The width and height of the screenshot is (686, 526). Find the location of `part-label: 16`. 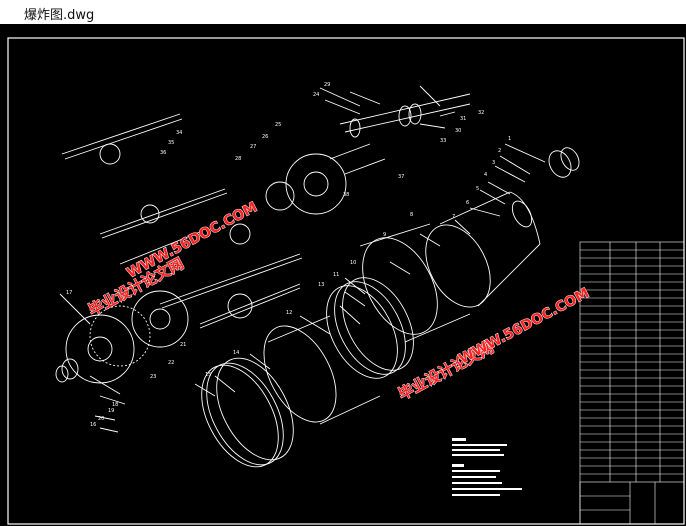

part-label: 16 is located at coordinates (93, 425).